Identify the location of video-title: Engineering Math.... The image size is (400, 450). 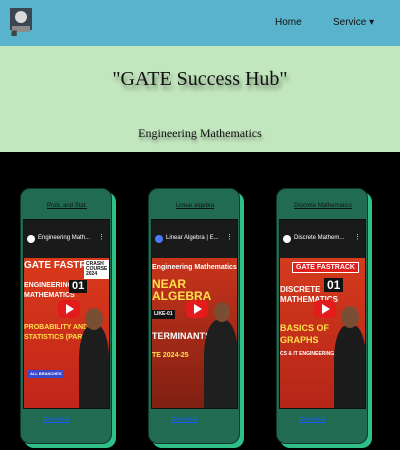
(64, 238).